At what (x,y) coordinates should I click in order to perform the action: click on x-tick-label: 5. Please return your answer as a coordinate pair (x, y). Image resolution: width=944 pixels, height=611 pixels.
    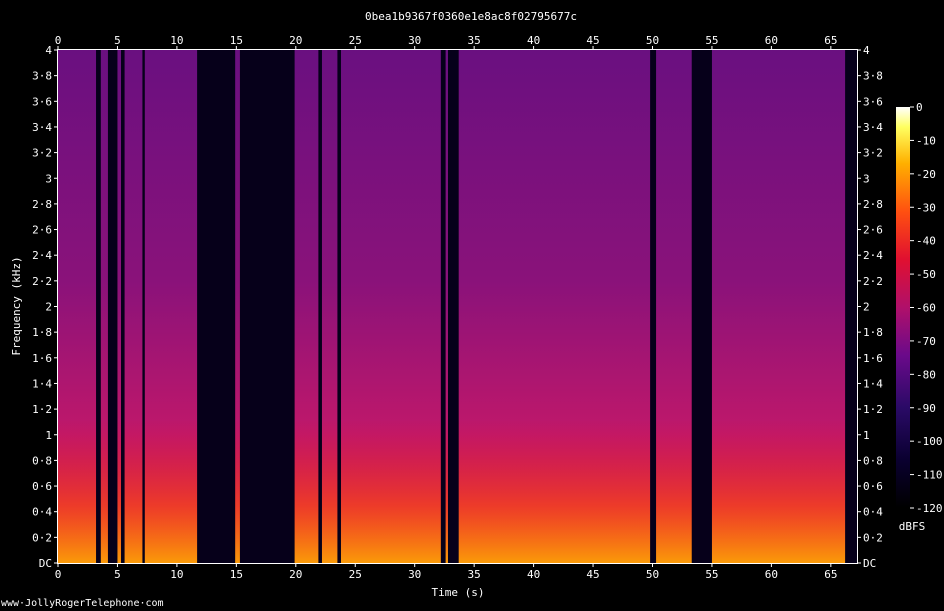
    Looking at the image, I should click on (117, 574).